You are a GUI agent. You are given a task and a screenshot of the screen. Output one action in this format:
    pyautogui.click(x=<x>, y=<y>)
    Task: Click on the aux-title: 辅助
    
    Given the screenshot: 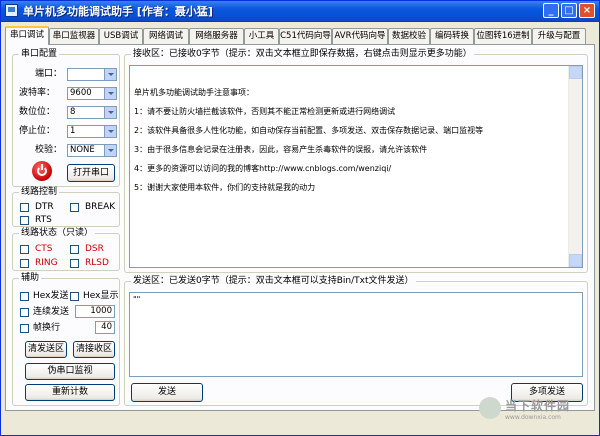 What is the action you would take?
    pyautogui.click(x=30, y=278)
    